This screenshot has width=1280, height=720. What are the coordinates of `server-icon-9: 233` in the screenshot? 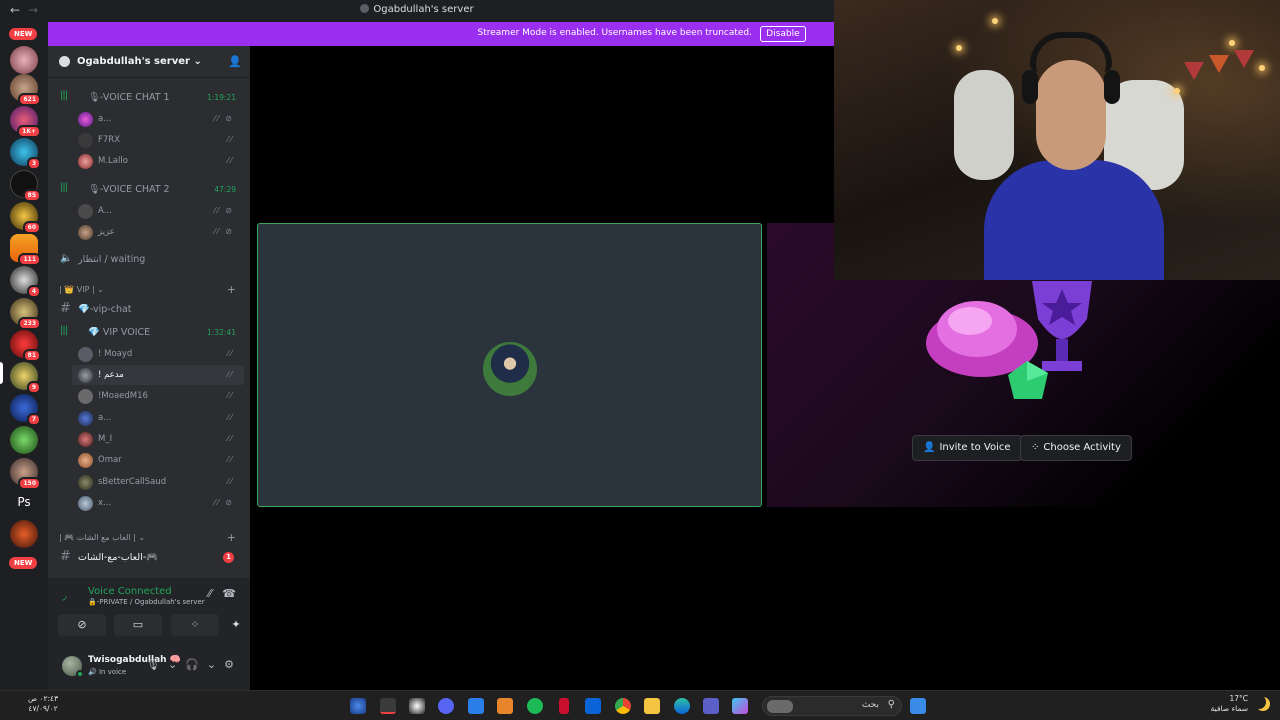 It's located at (25, 314).